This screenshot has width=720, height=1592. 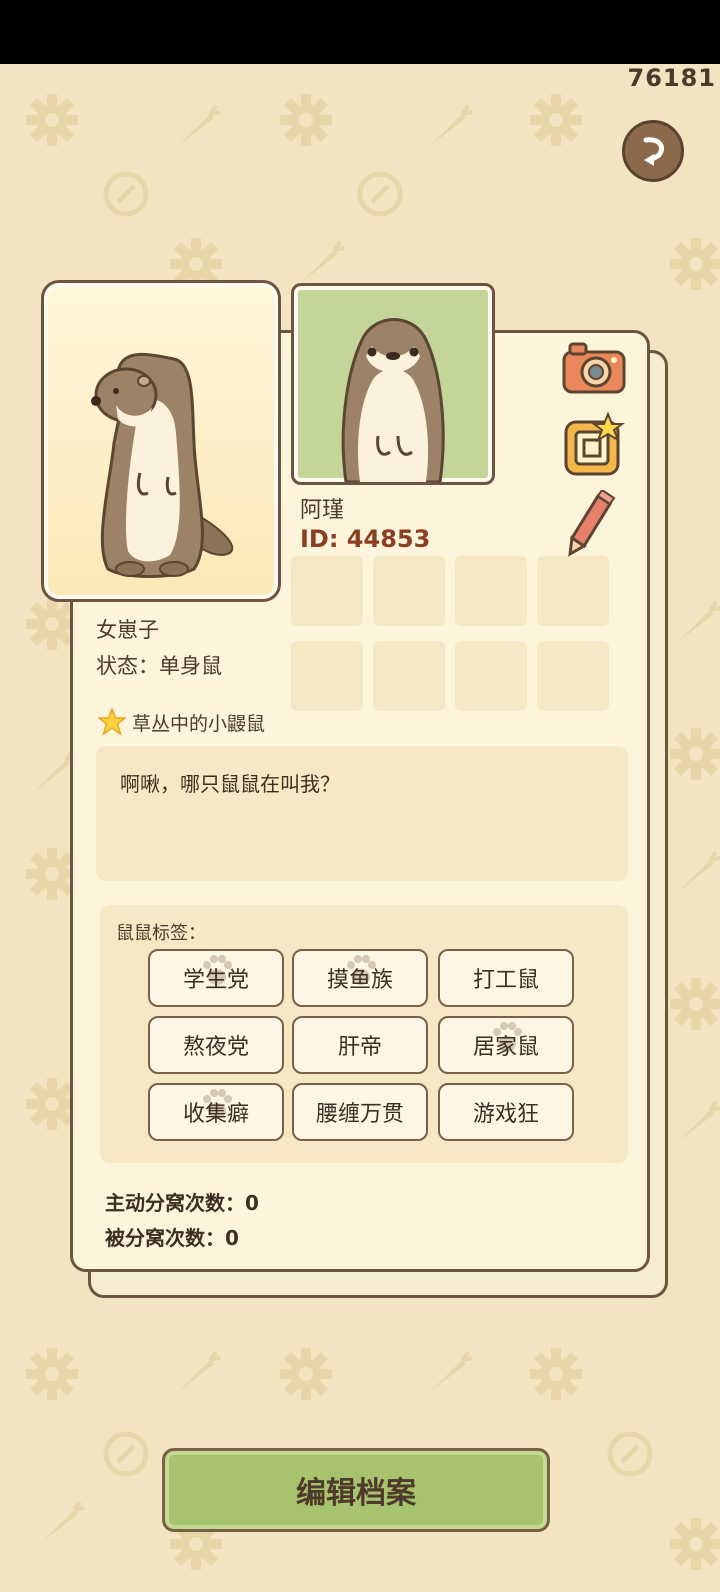 What do you see at coordinates (365, 539) in the screenshot?
I see `player-id: ID: 44853` at bounding box center [365, 539].